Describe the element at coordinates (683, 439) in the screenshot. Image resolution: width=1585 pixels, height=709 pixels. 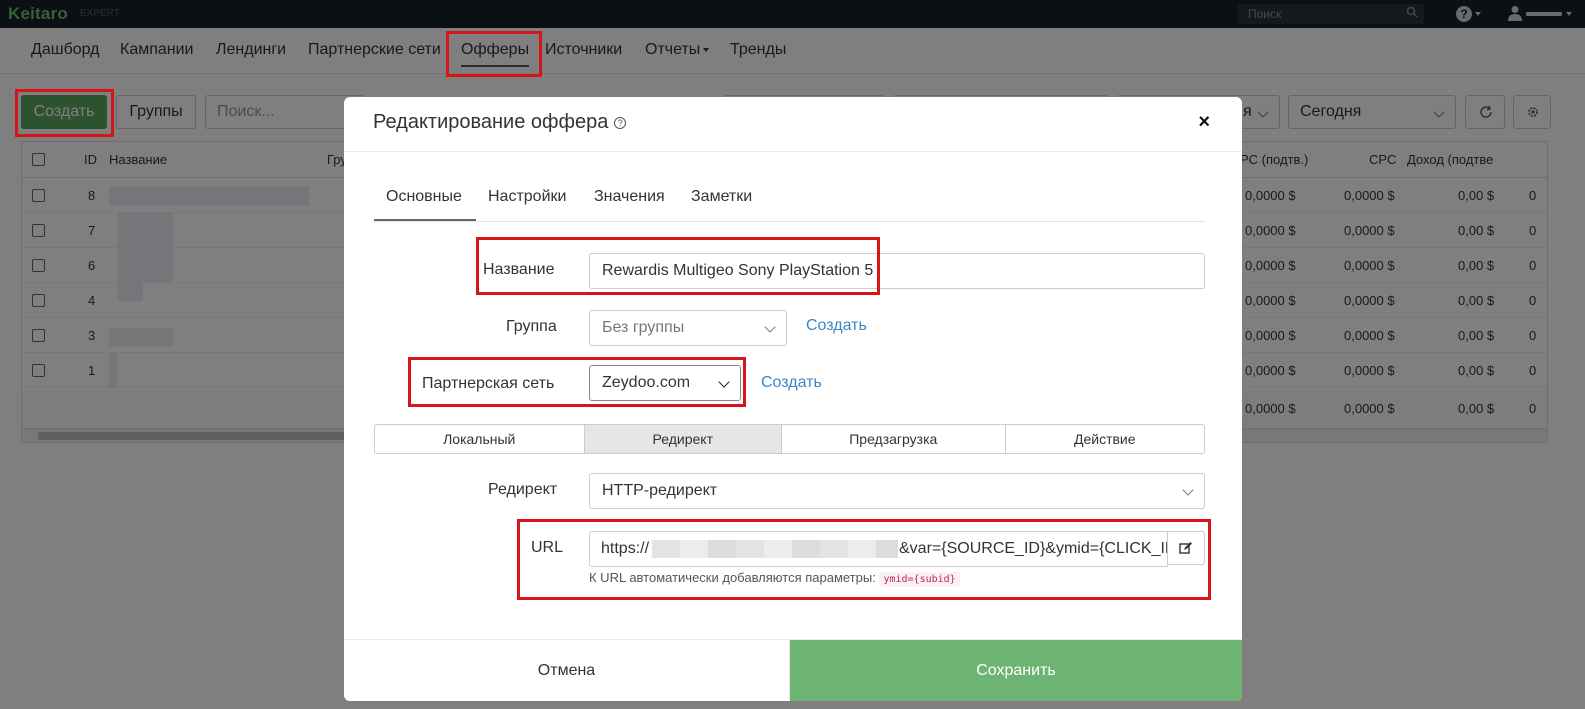
I see `type-option-redirect: Редирект` at that location.